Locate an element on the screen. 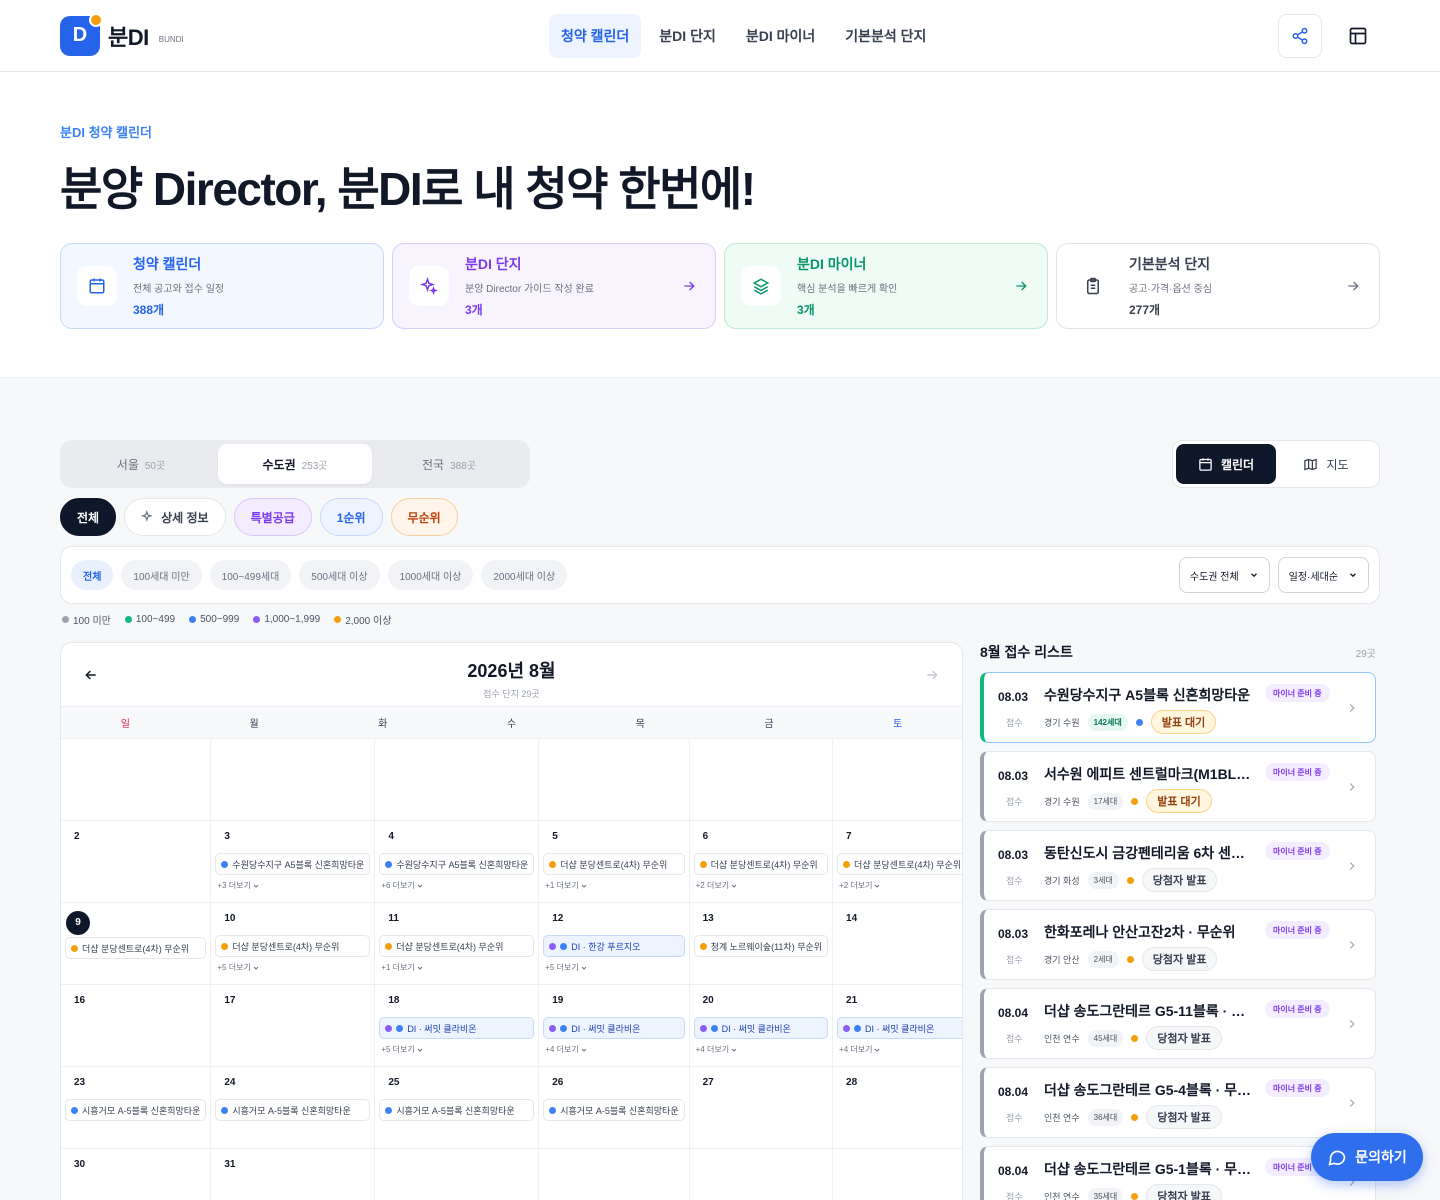  size-dot is located at coordinates (553, 1028).